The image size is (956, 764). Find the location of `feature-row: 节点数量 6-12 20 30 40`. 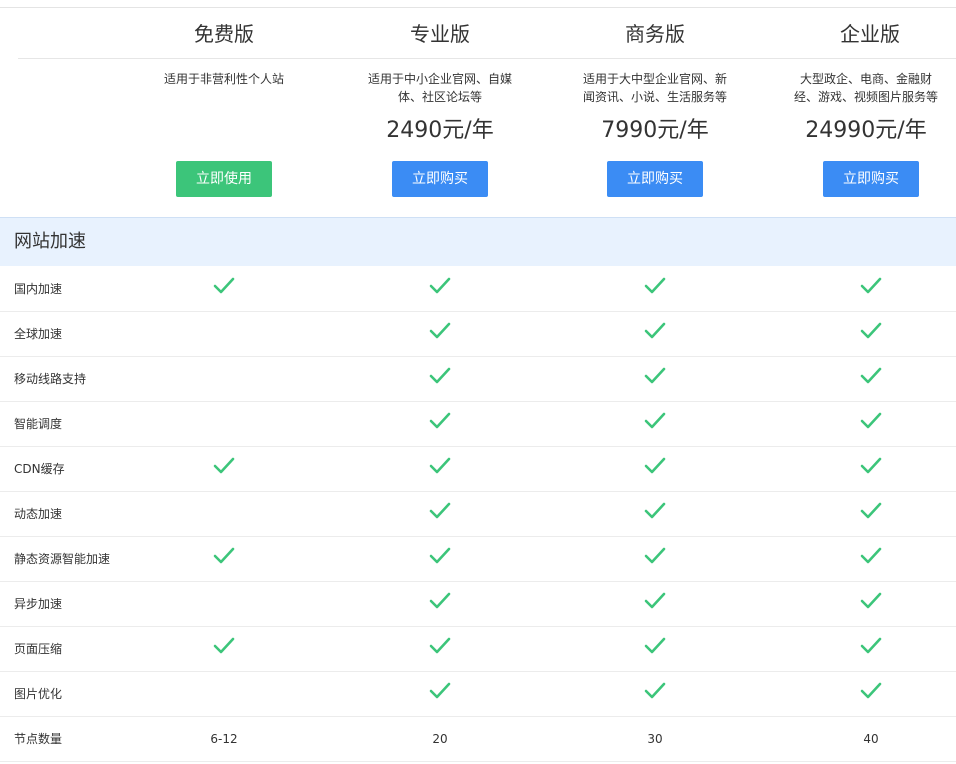

feature-row: 节点数量 6-12 20 30 40 is located at coordinates (478, 739).